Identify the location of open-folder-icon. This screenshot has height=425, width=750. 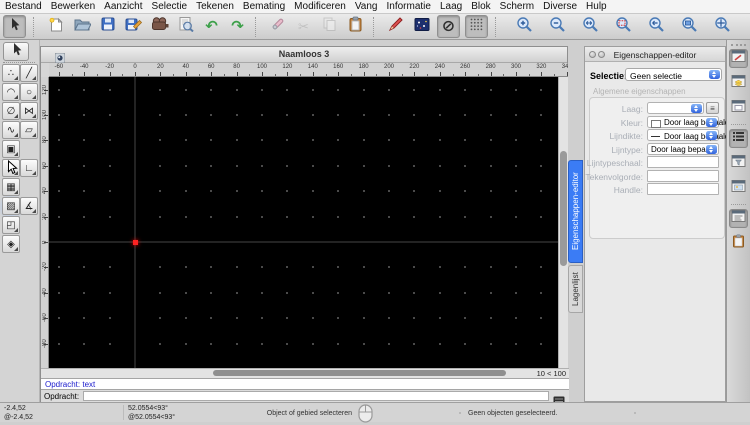
(82, 26).